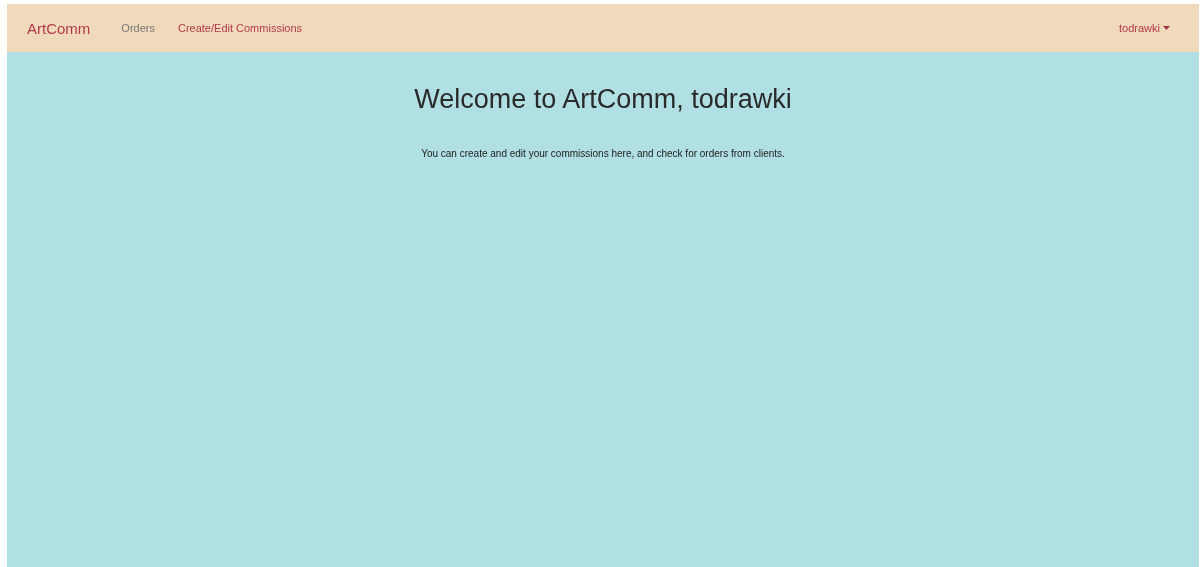 The height and width of the screenshot is (567, 1203). I want to click on nav-link: Create/Edit Commissions, so click(240, 28).